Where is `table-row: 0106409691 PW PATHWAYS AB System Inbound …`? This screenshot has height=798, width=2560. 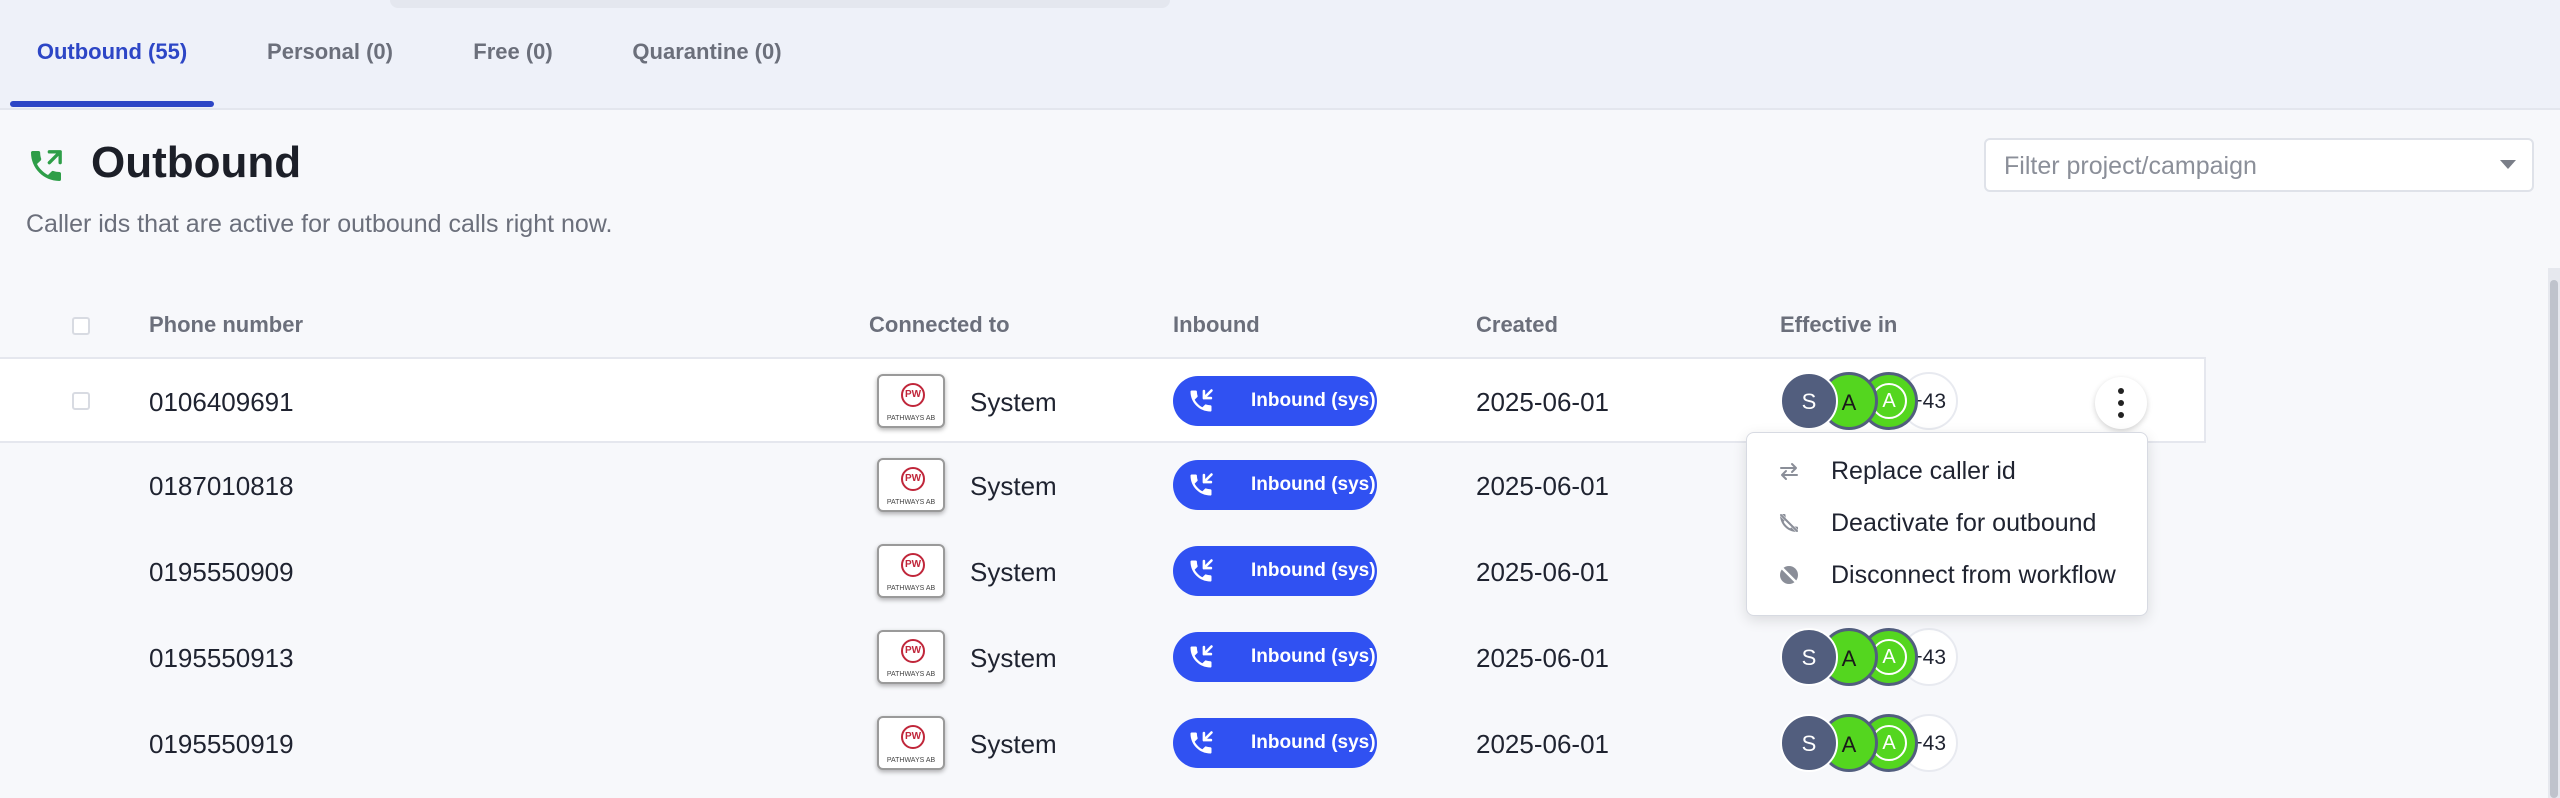 table-row: 0106409691 PW PATHWAYS AB System Inbound … is located at coordinates (1103, 400).